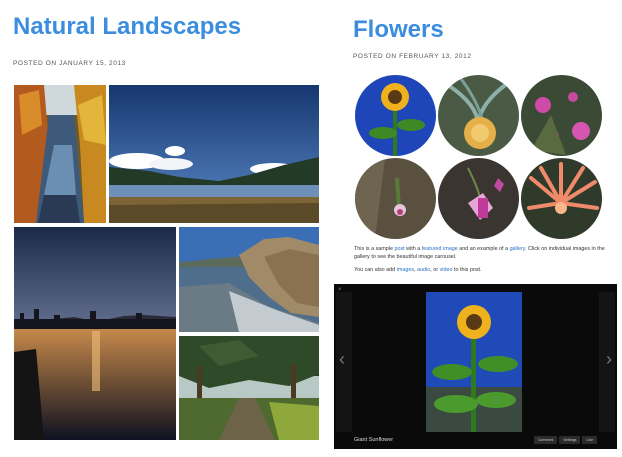  I want to click on settings-button: Settings, so click(570, 440).